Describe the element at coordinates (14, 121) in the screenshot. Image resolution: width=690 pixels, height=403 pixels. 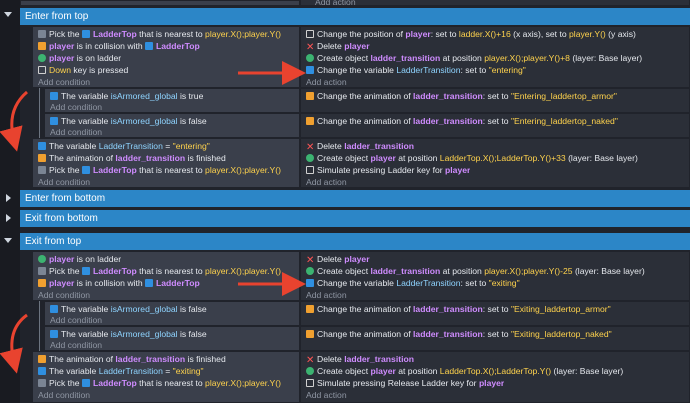
I see `arrow-curve-enter` at that location.